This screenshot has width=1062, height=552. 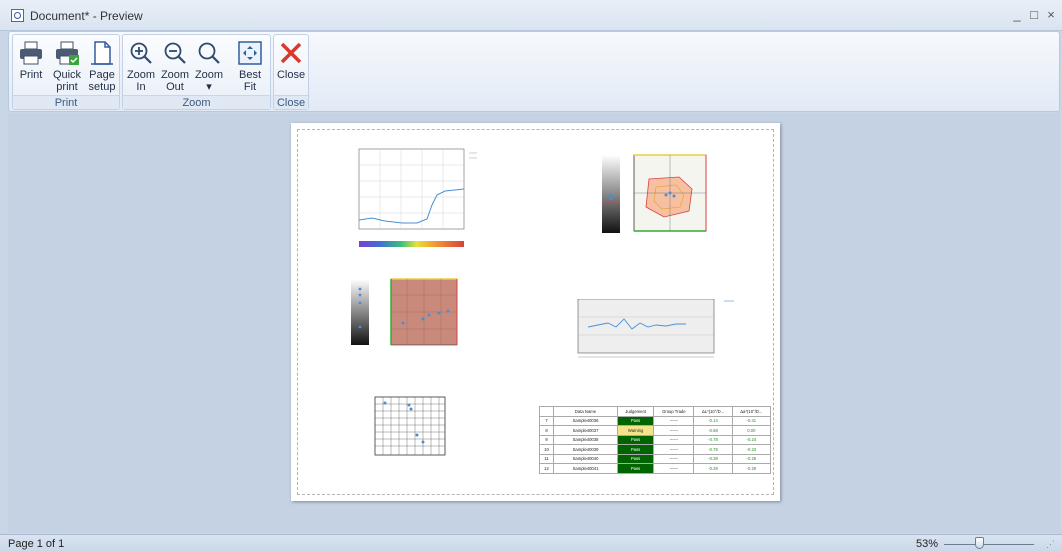 I want to click on table-row: 7 Sample40036 Pass ------ -0.14 -0.41, so click(x=655, y=420).